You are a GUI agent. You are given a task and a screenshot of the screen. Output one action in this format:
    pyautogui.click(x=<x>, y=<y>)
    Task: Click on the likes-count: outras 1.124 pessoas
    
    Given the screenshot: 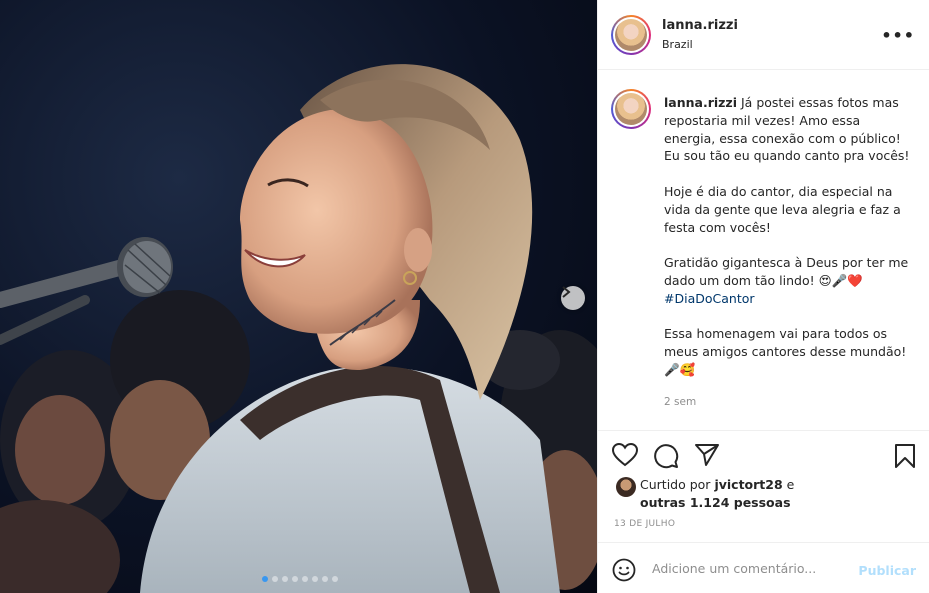 What is the action you would take?
    pyautogui.click(x=715, y=502)
    